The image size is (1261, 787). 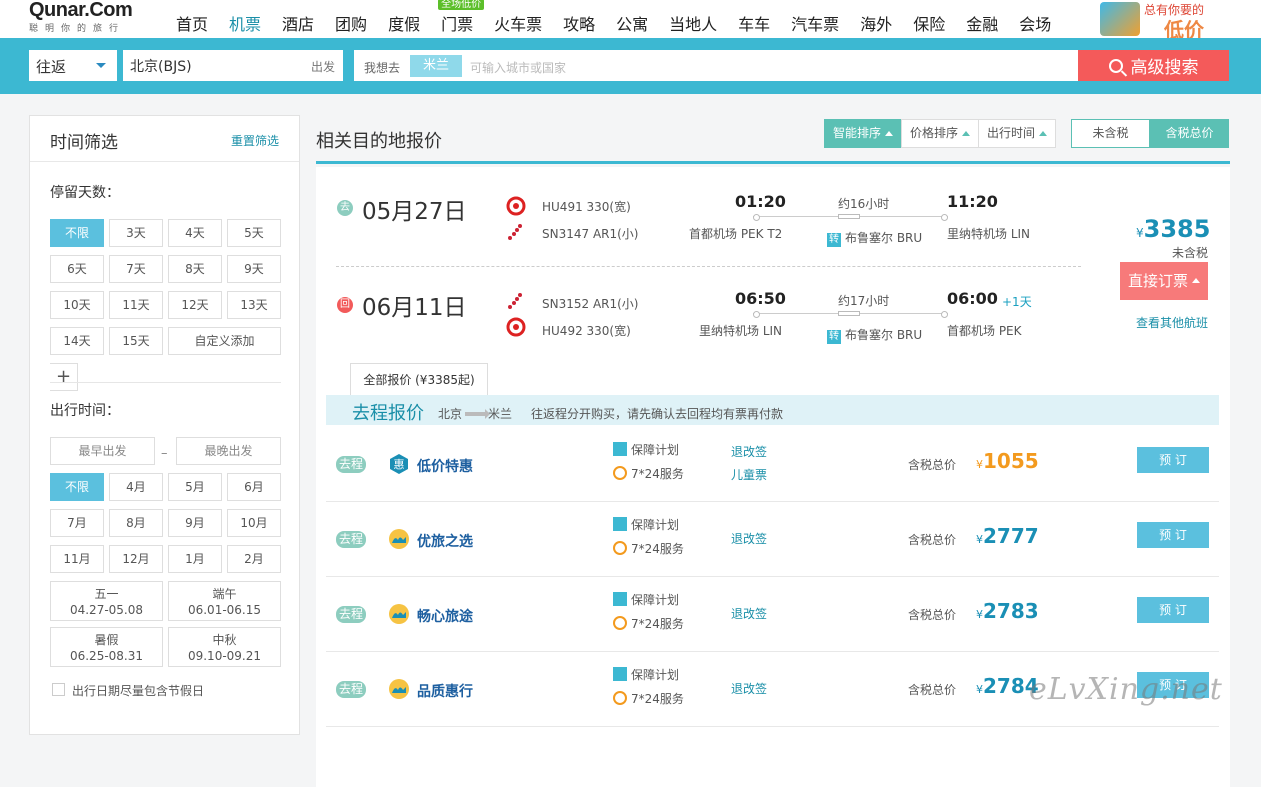 I want to click on child-ticket-link: 儿童票, so click(x=749, y=474).